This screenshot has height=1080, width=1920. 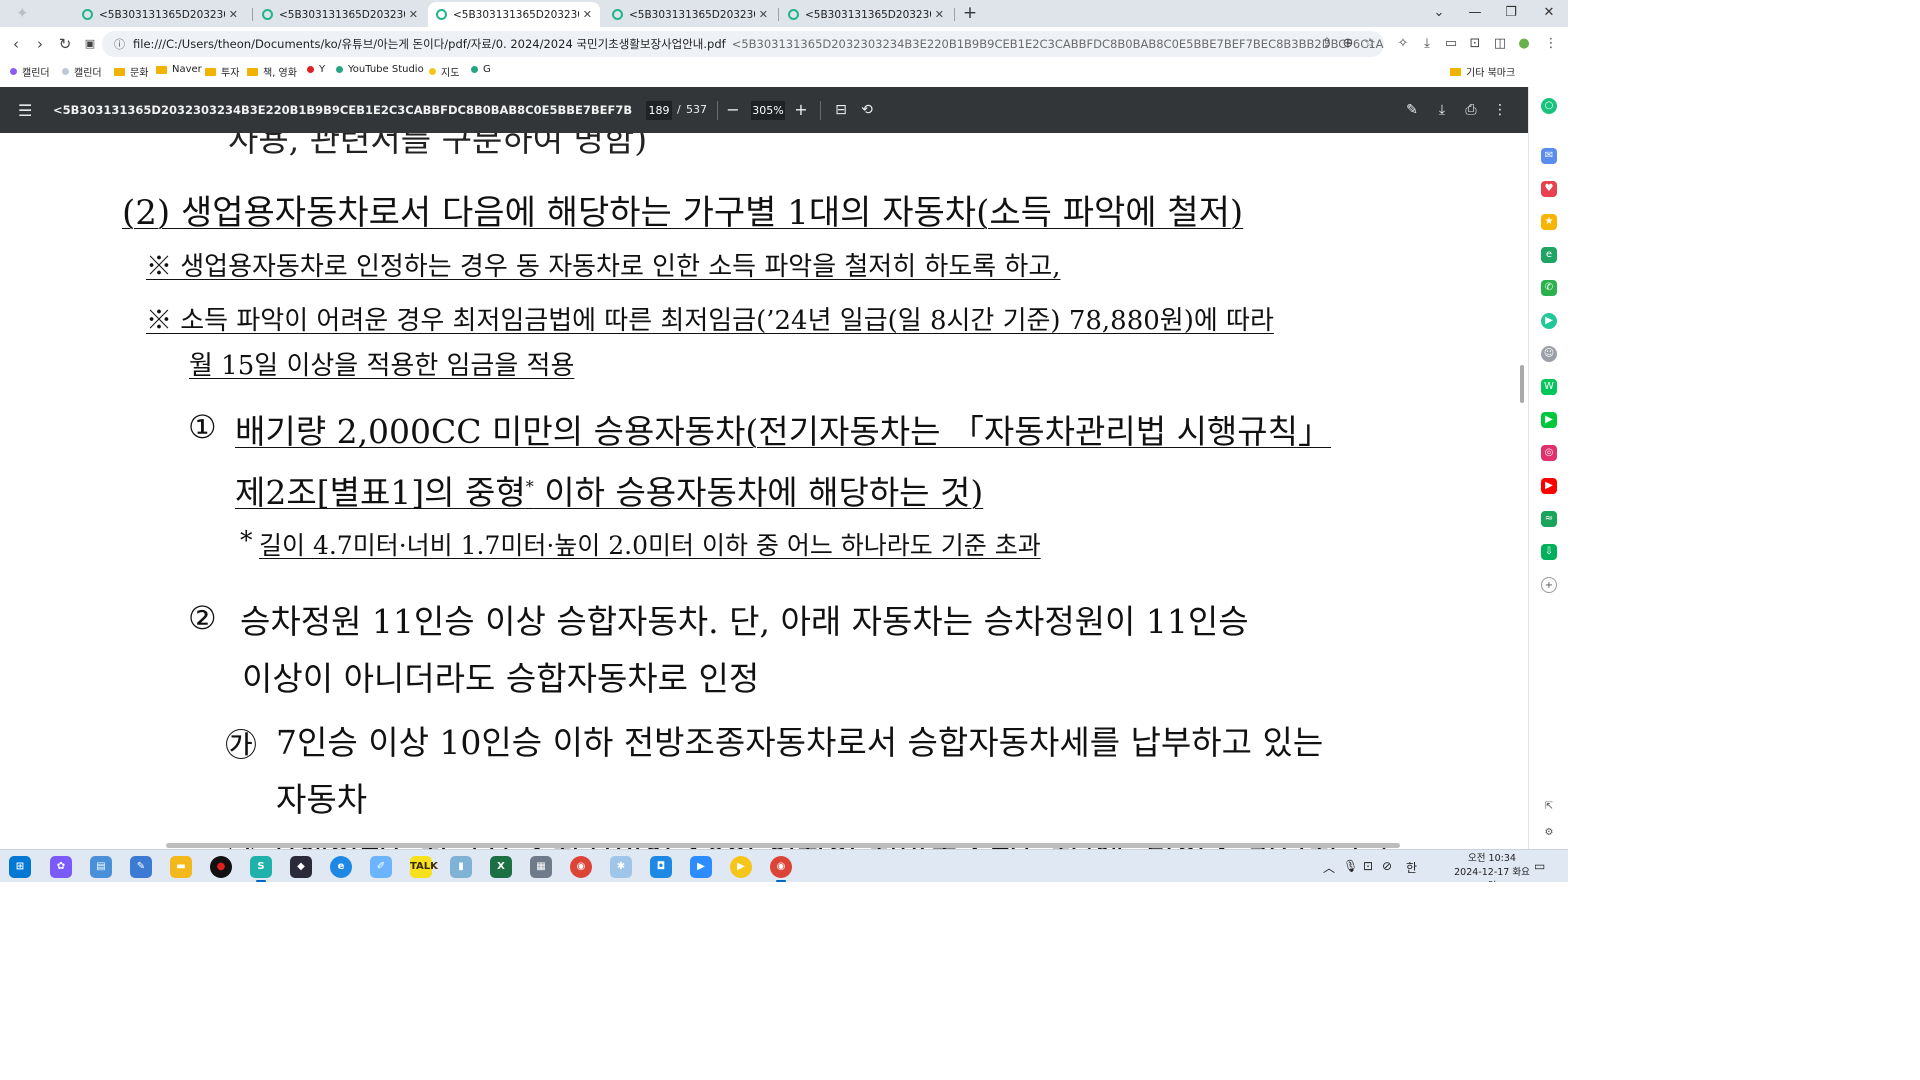 What do you see at coordinates (1370, 44) in the screenshot?
I see `bookmark-star-icon: ☆` at bounding box center [1370, 44].